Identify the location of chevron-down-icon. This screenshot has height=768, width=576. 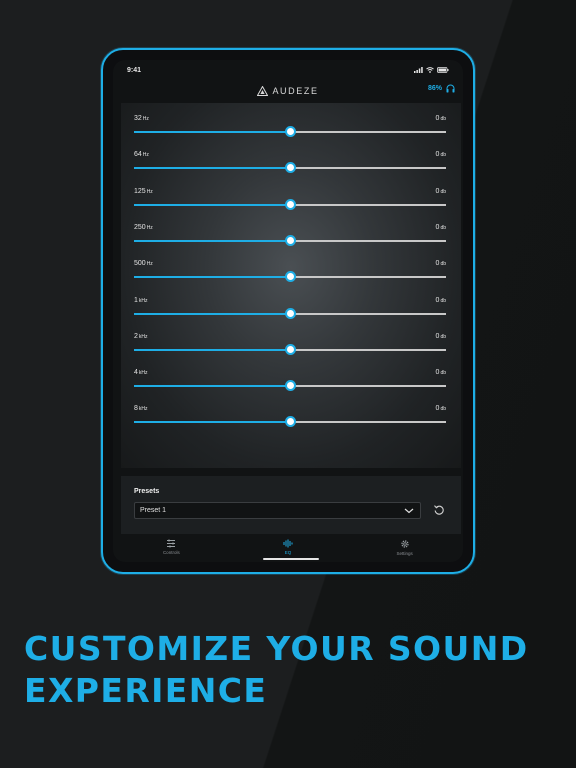
(409, 511).